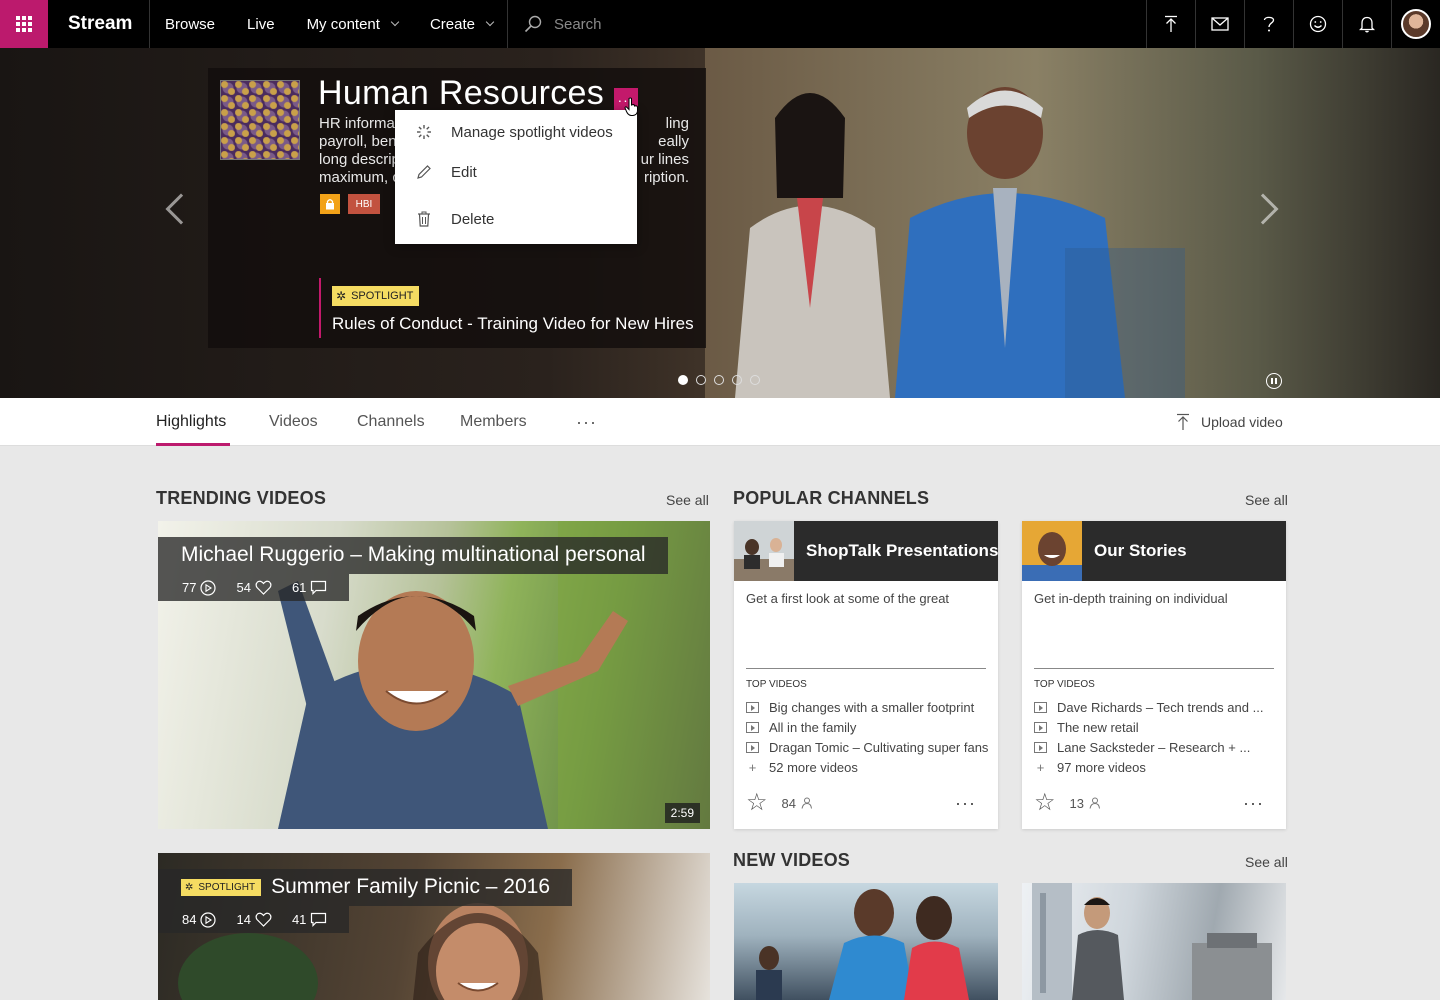  I want to click on channel-description: Get in-depth training on individual, so click(1131, 598).